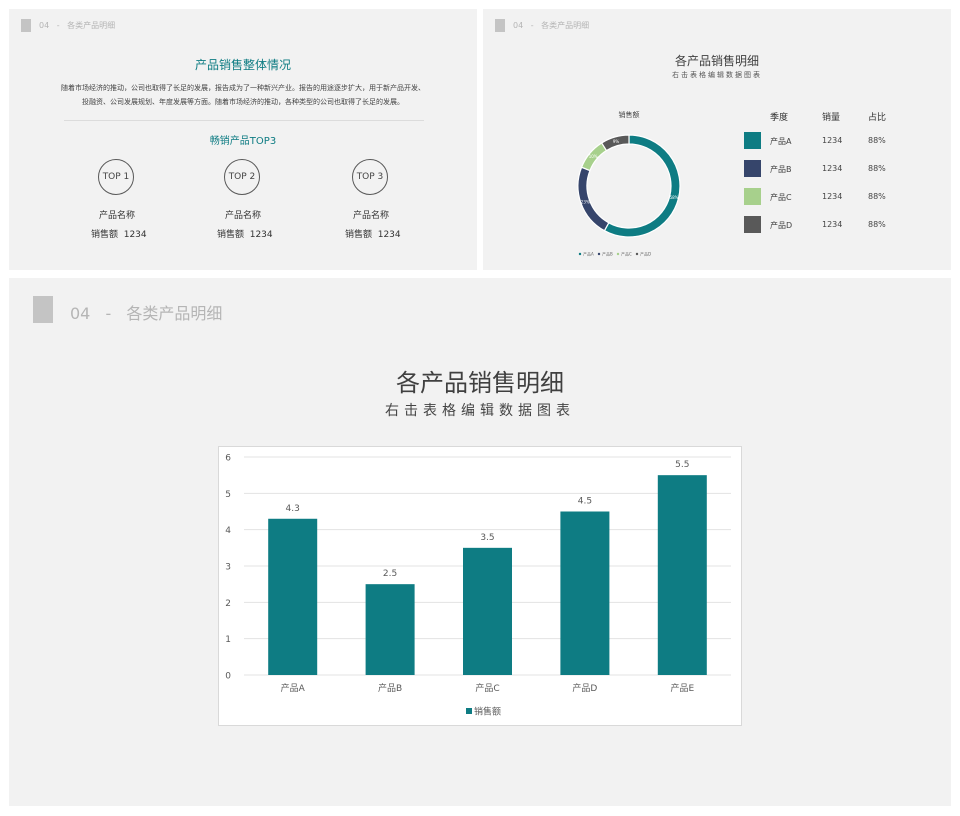 The width and height of the screenshot is (960, 816). Describe the element at coordinates (674, 197) in the screenshot. I see `donut-slice-label: 58%` at that location.